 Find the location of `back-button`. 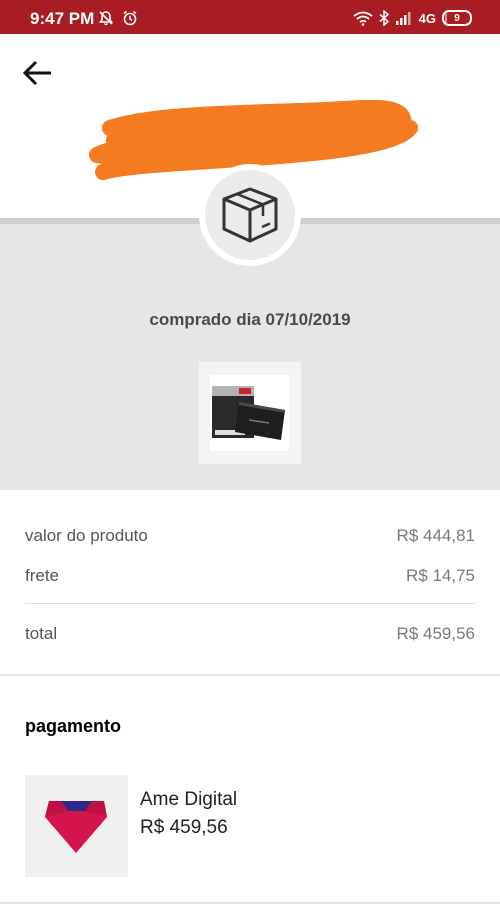

back-button is located at coordinates (38, 74).